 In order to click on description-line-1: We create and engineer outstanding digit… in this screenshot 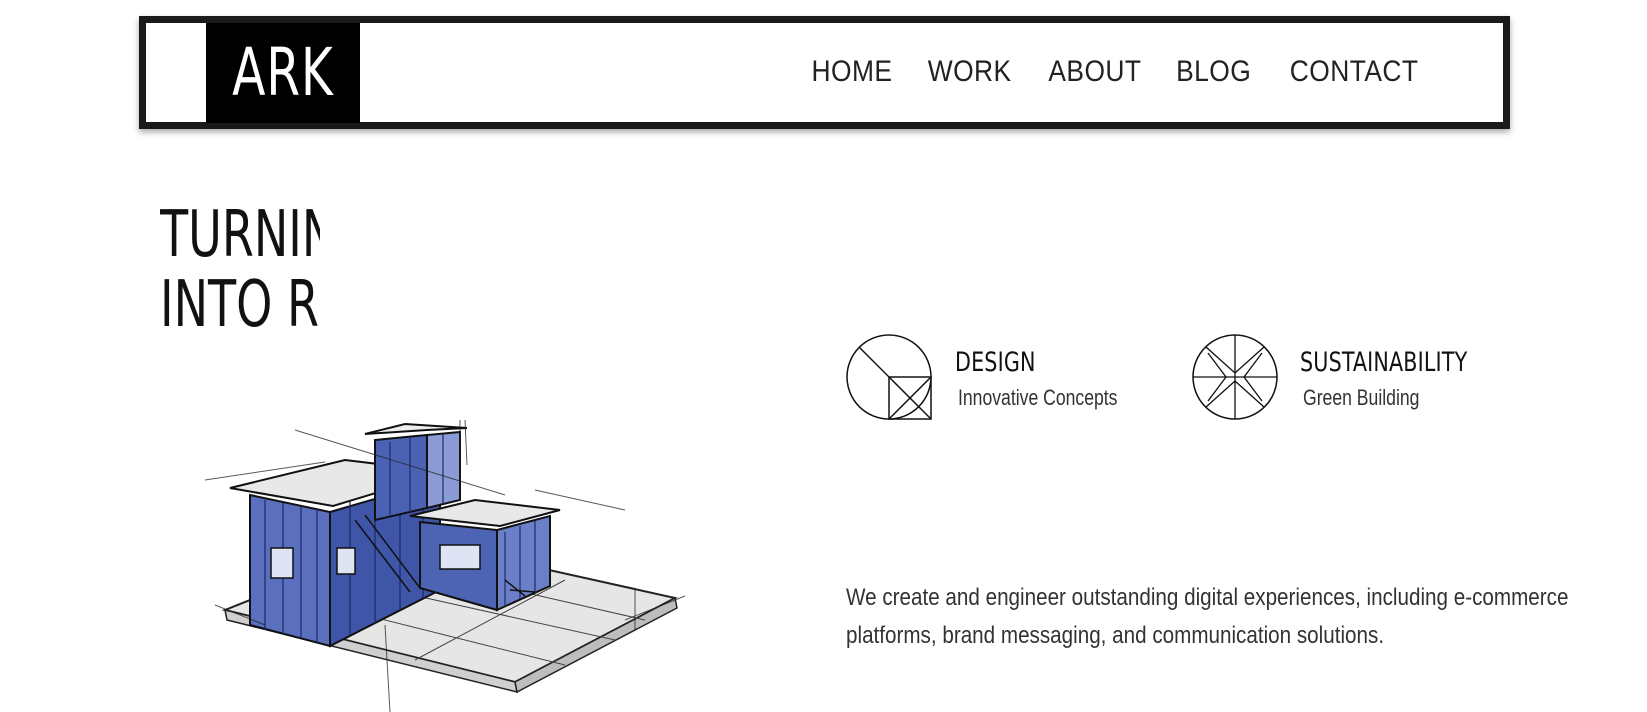, I will do `click(1207, 597)`.